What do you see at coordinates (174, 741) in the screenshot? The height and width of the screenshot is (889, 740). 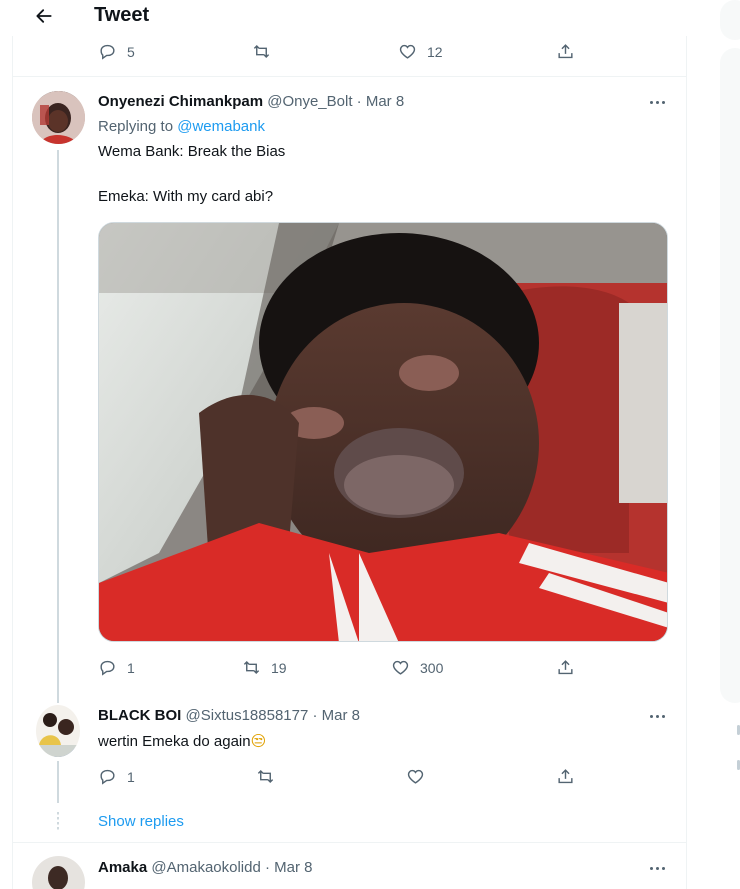 I see `tweet-text-content: wertin Emeka do again` at bounding box center [174, 741].